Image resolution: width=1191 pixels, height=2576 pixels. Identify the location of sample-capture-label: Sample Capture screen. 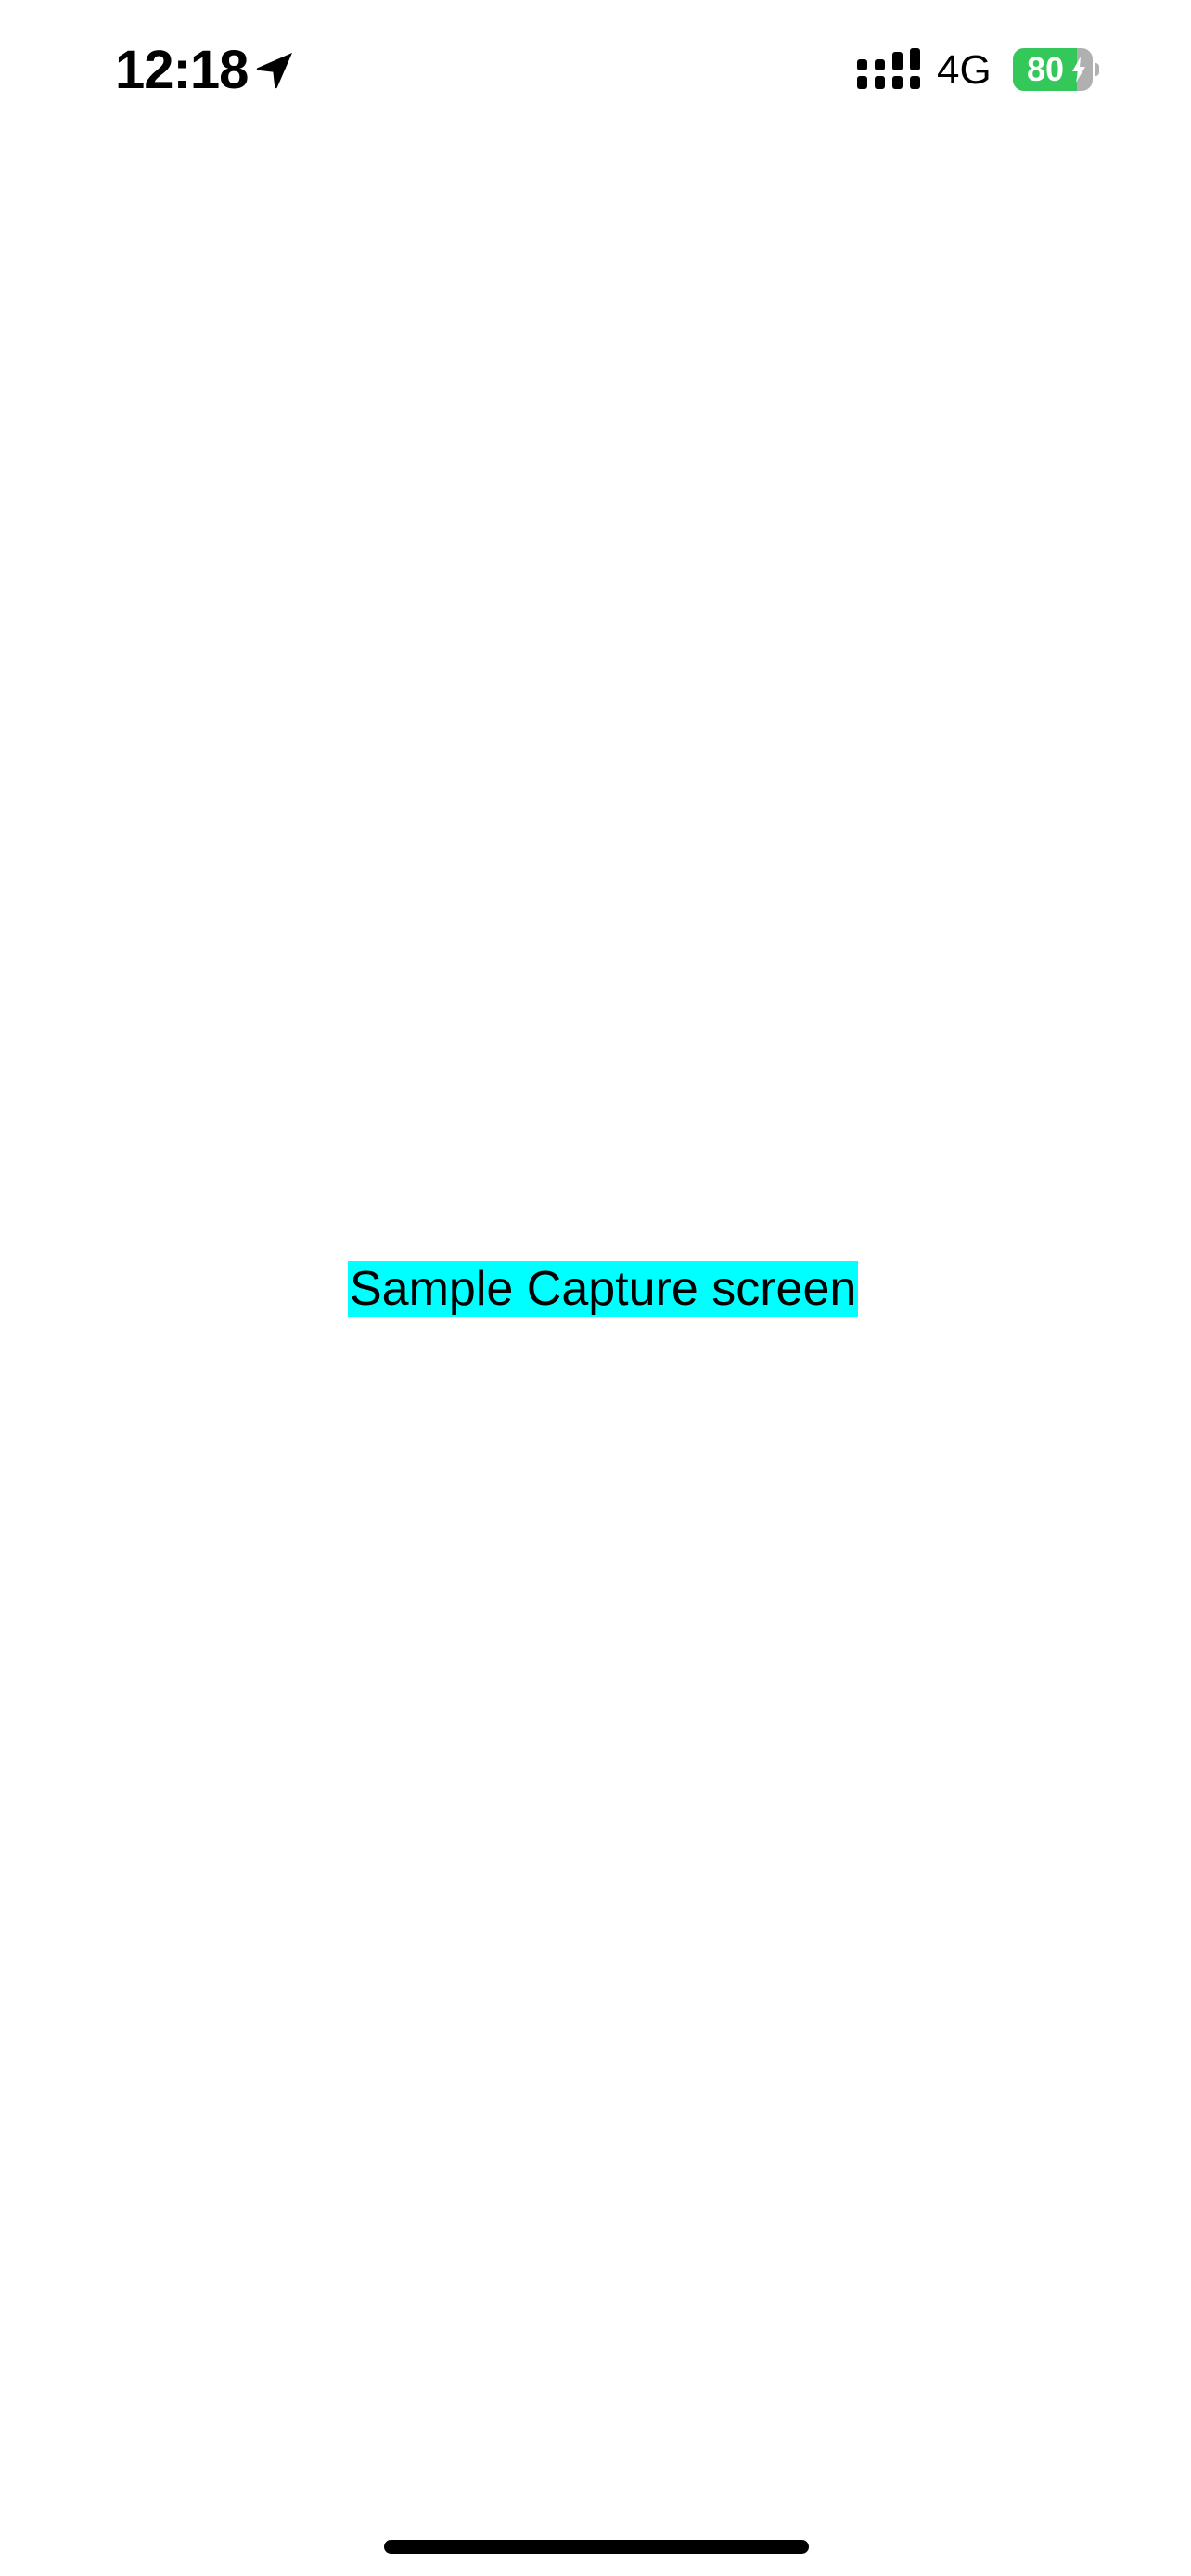
(603, 1289).